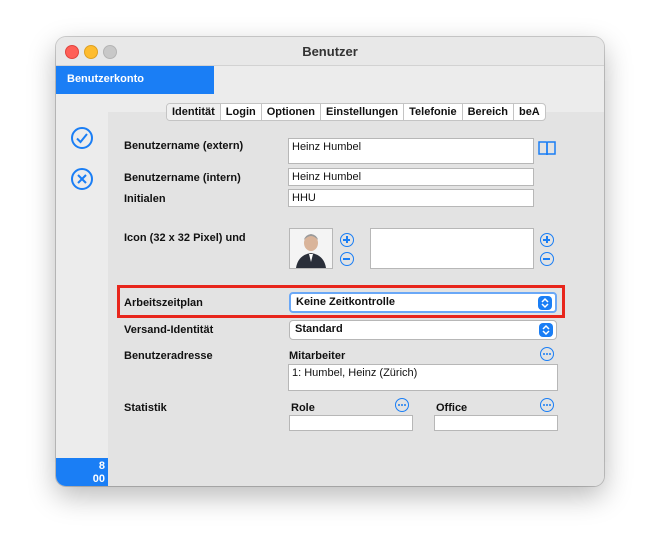 The width and height of the screenshot is (660, 560). I want to click on icon-label: Icon (32 x 32 Pixel) und, so click(185, 238).